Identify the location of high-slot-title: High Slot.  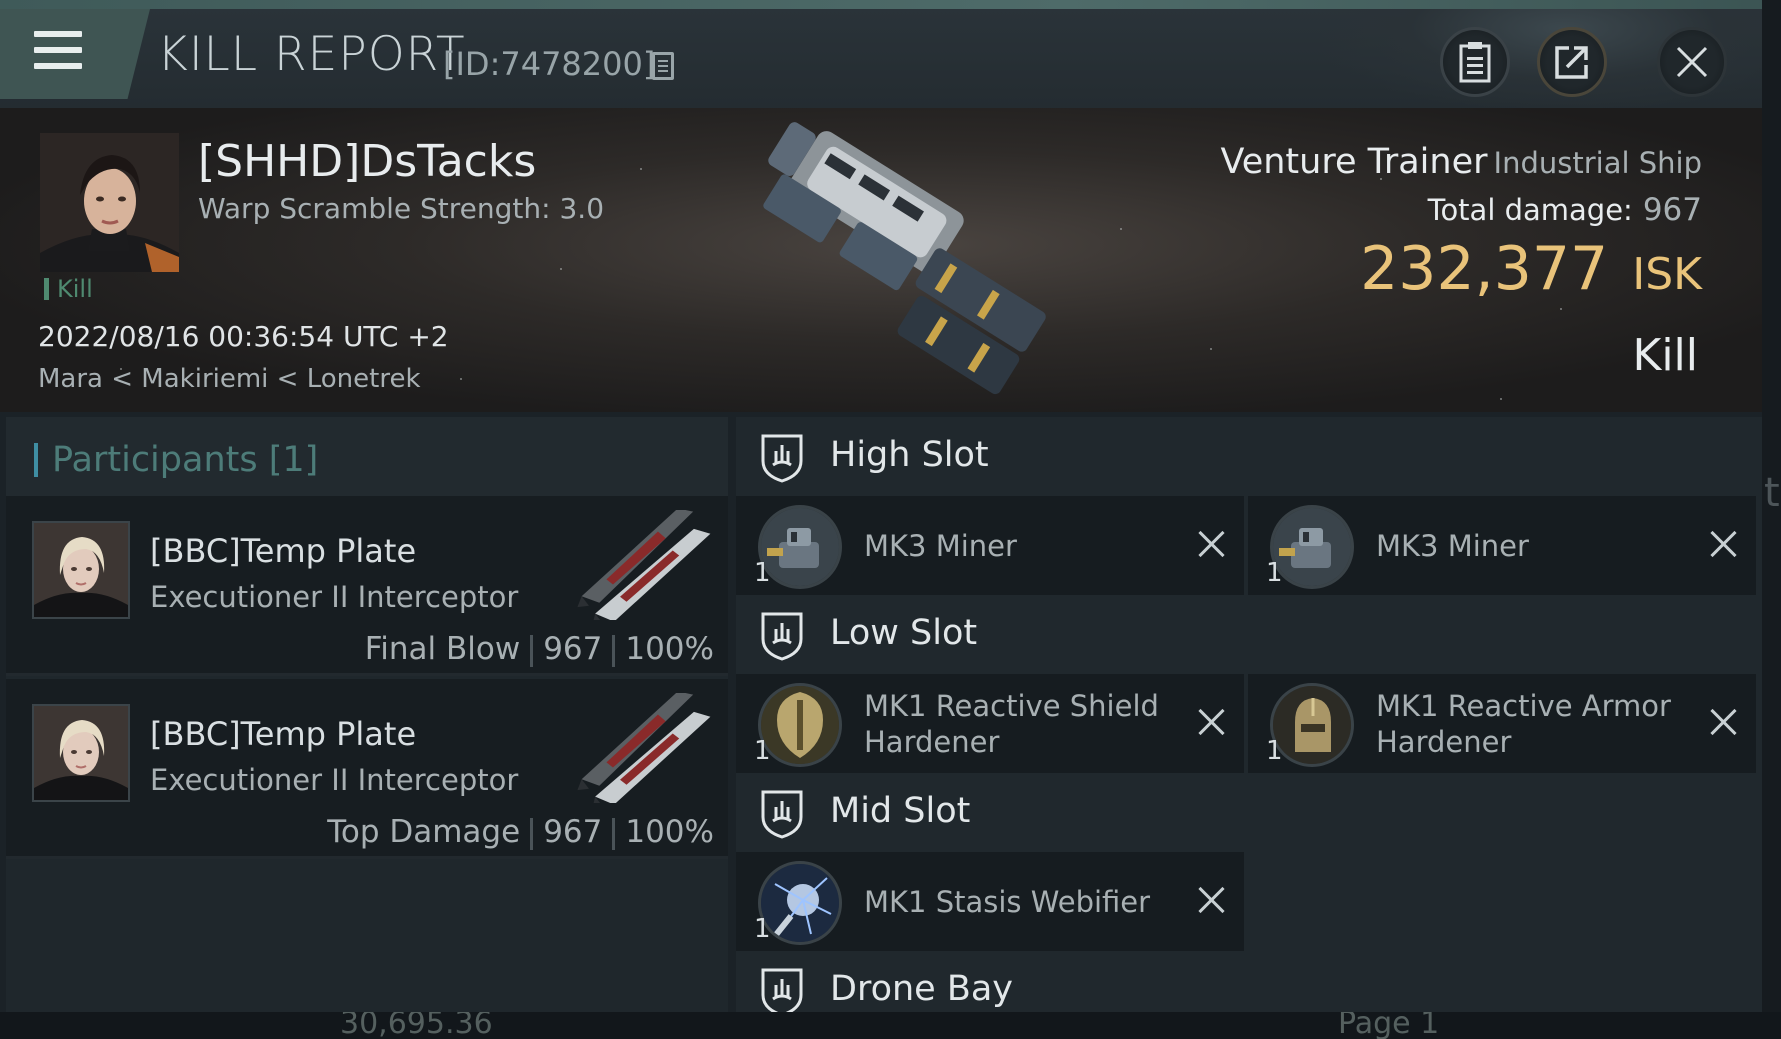
(909, 455).